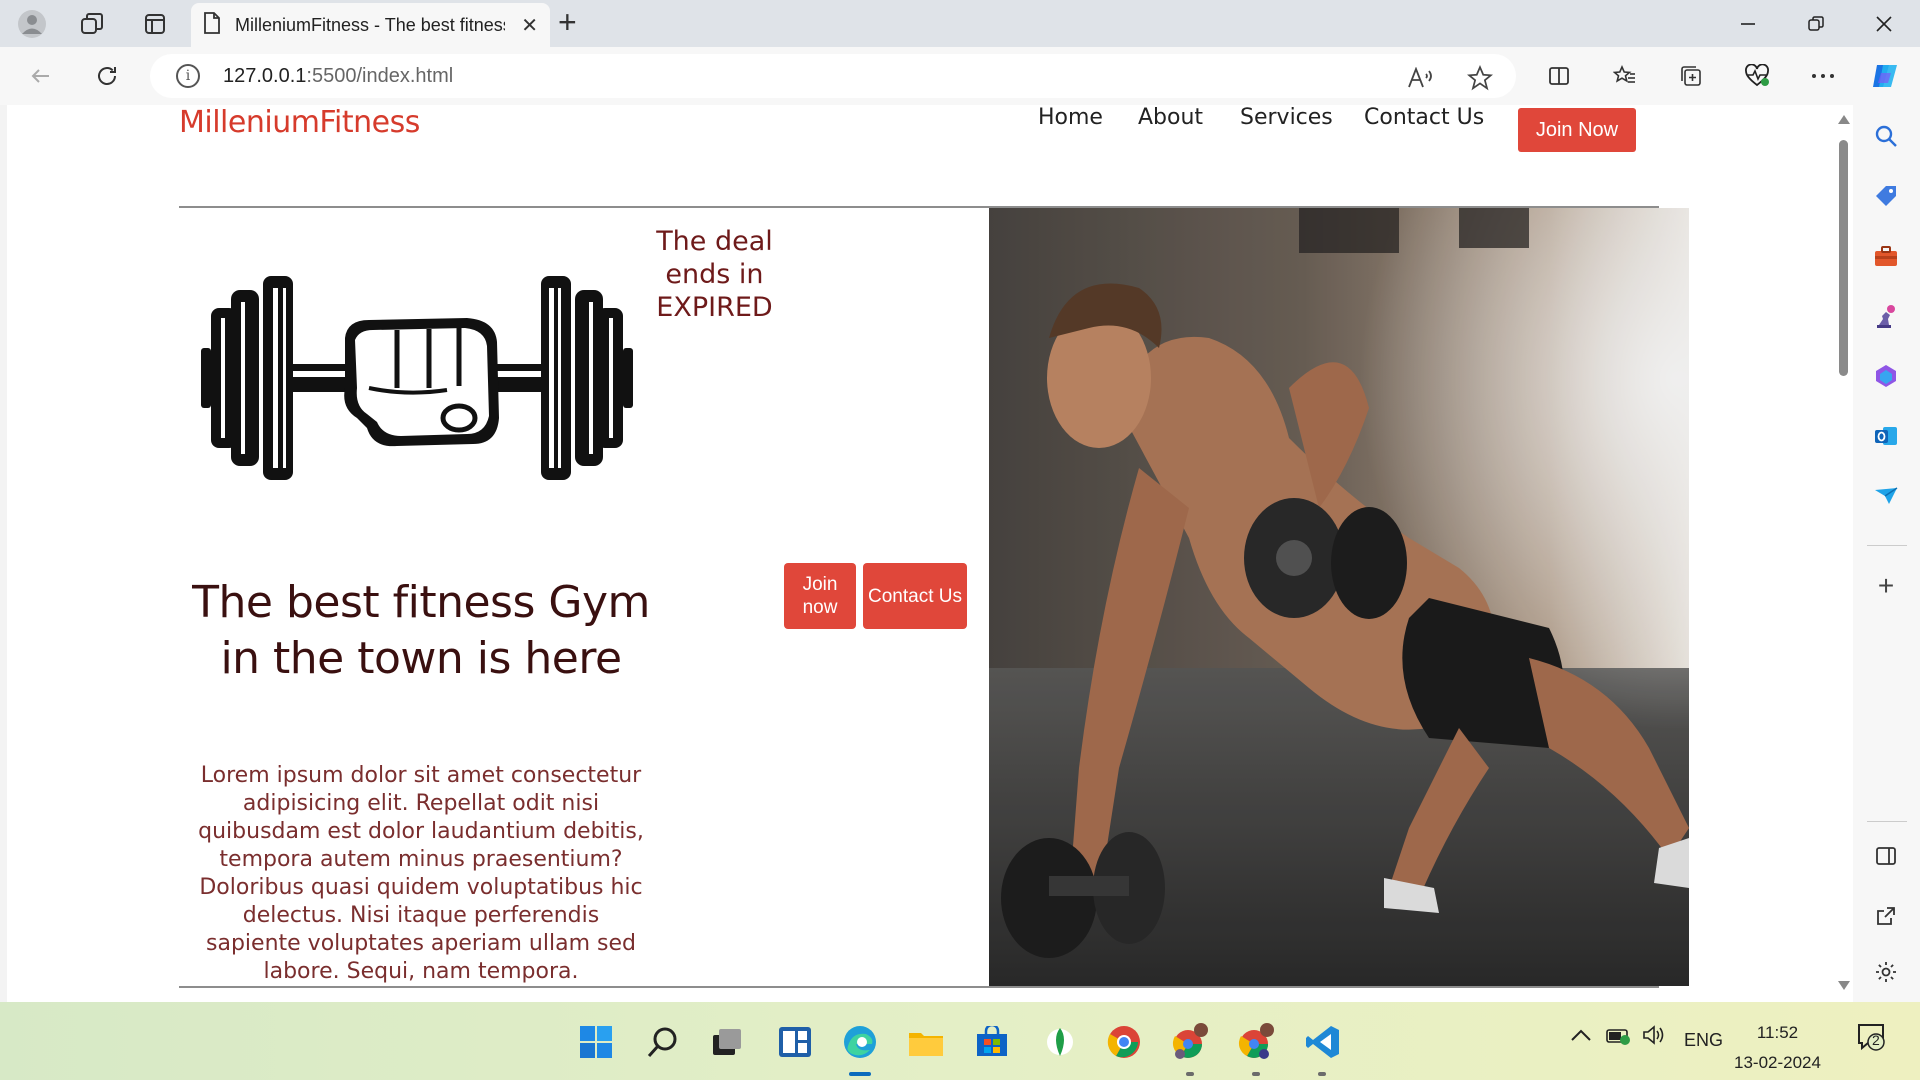  Describe the element at coordinates (1886, 585) in the screenshot. I see `add-sidebar-app-icon: +` at that location.